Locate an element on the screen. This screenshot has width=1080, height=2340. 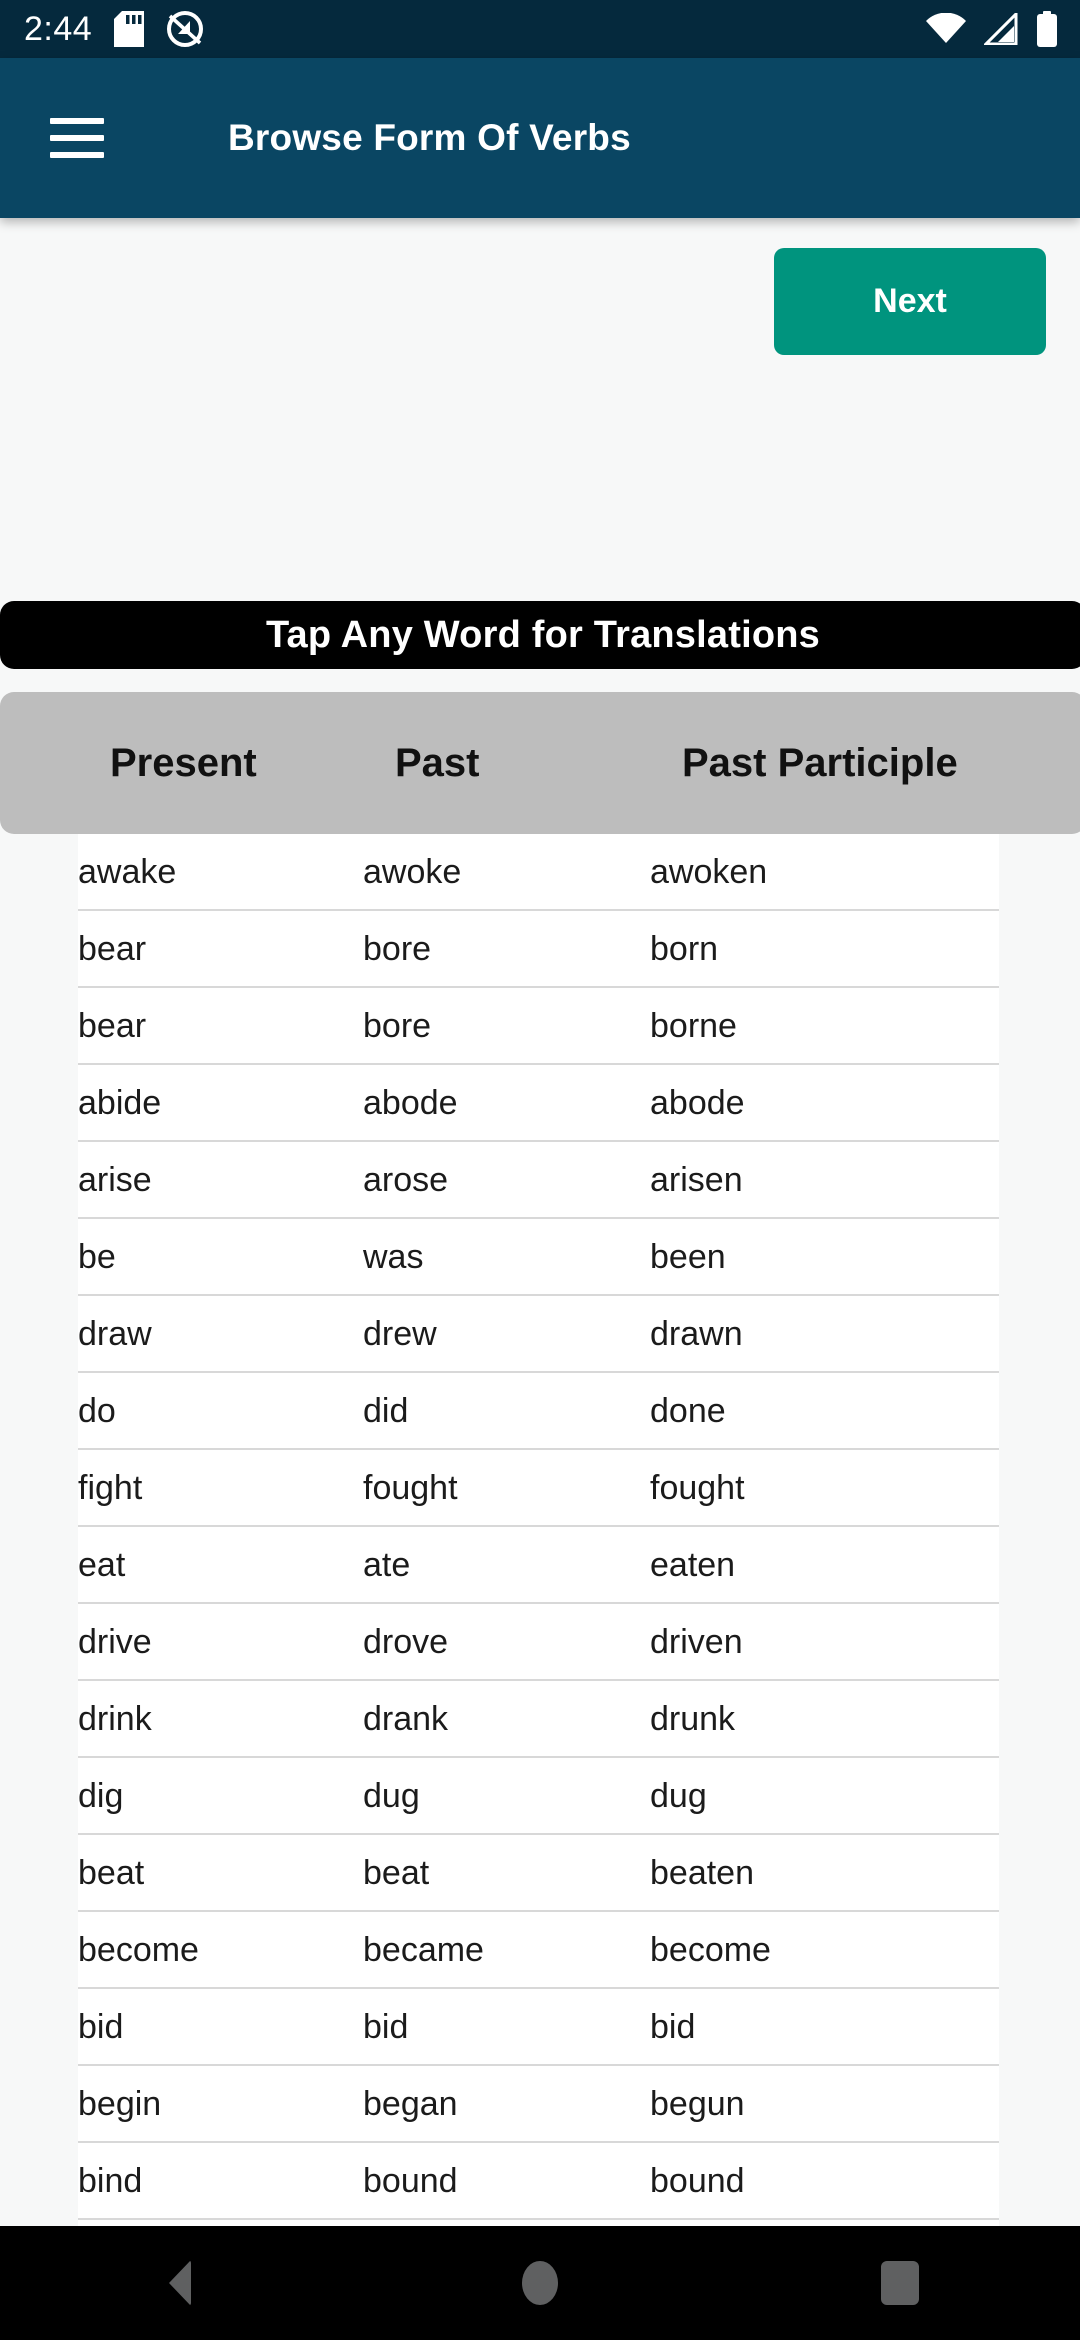
table-row: bear bore borne is located at coordinates (538, 1026).